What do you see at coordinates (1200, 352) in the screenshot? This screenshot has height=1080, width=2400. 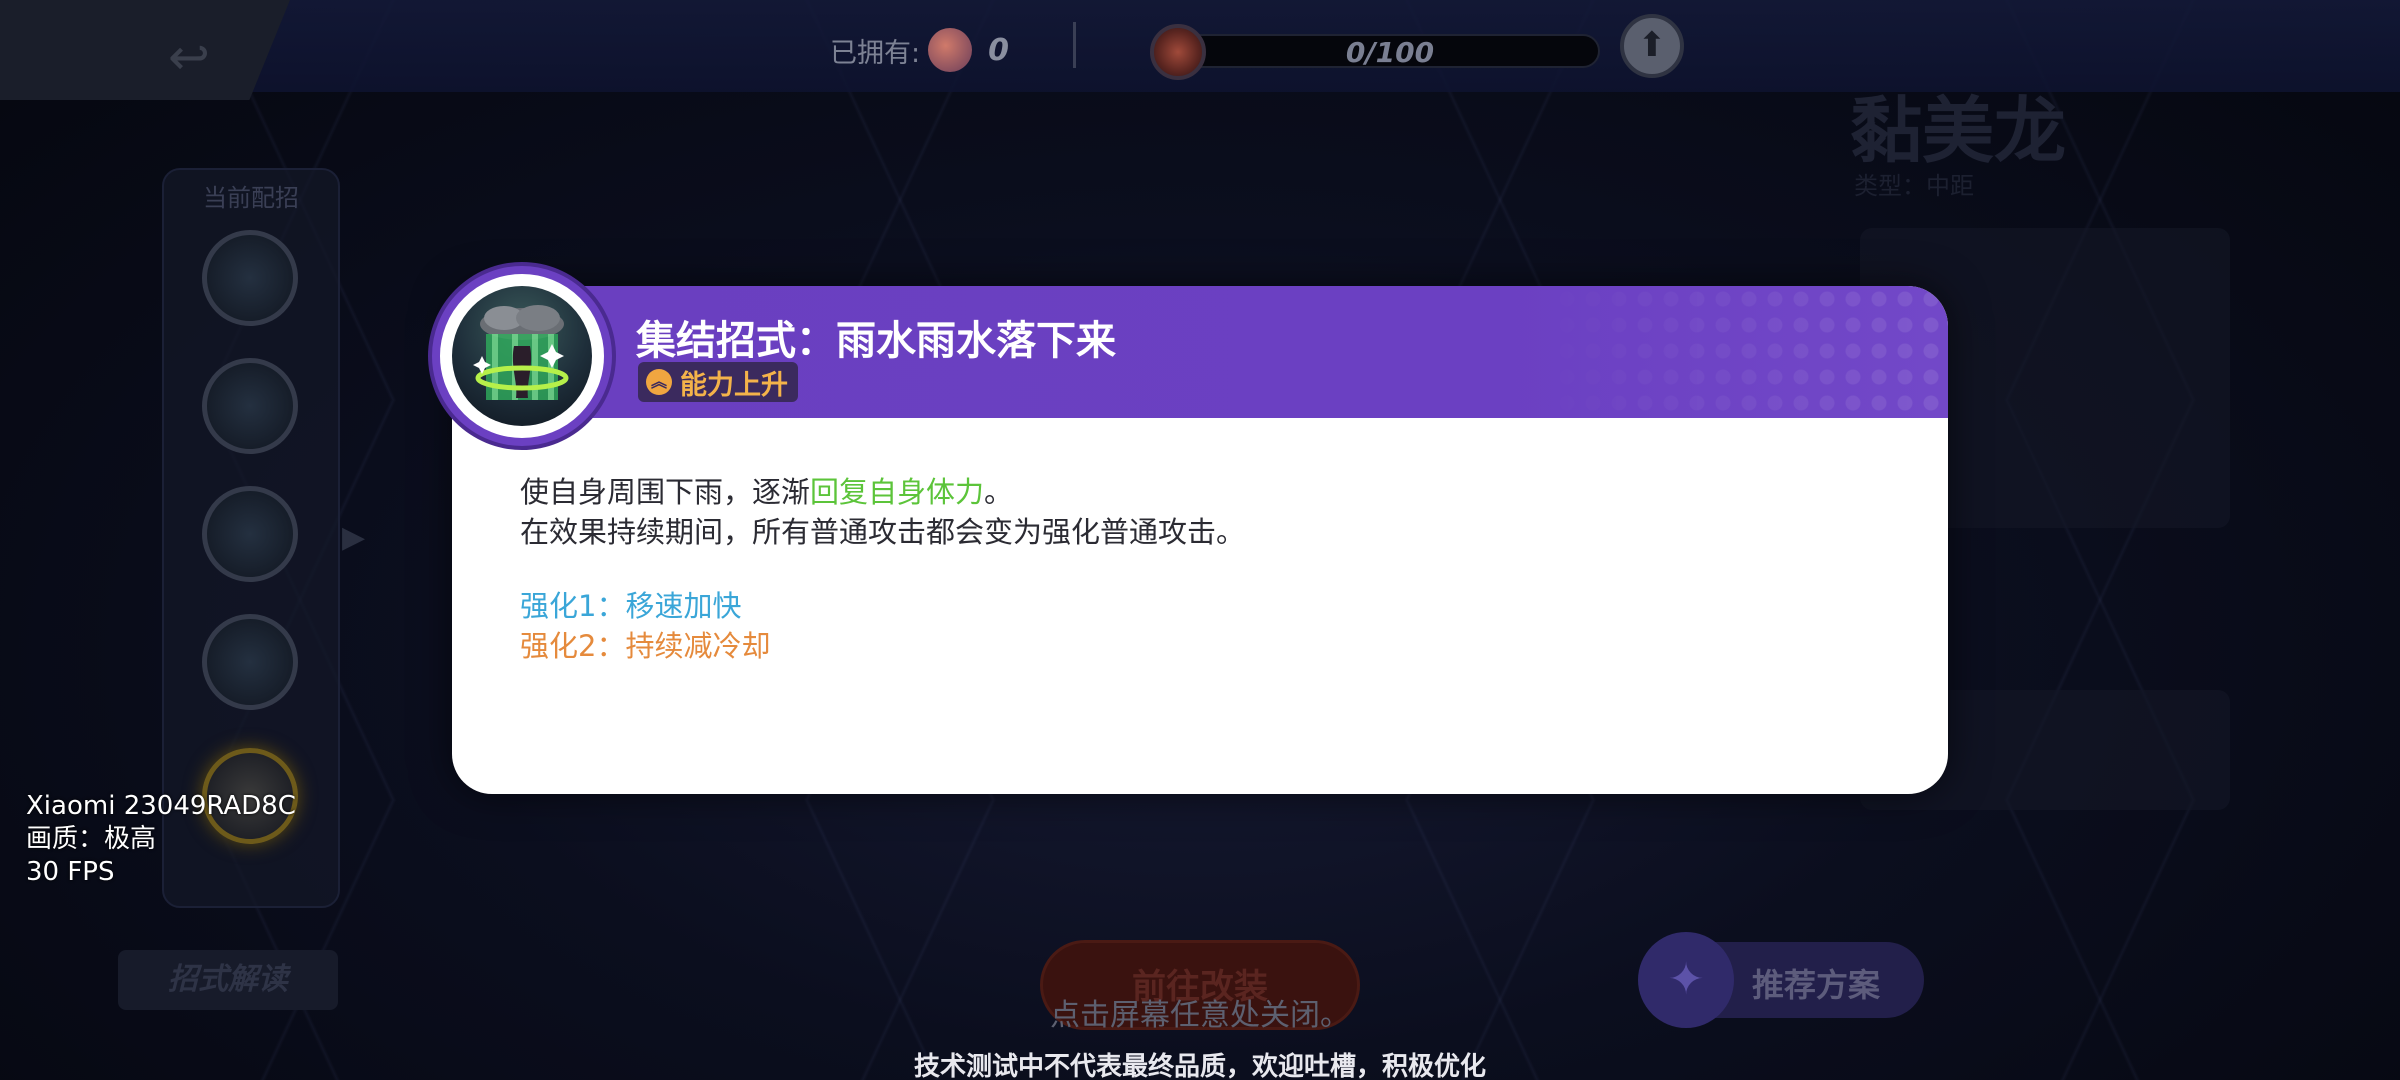 I see `modal-header: 集结招式：雨水雨水落下来 ︽ 能力上升` at bounding box center [1200, 352].